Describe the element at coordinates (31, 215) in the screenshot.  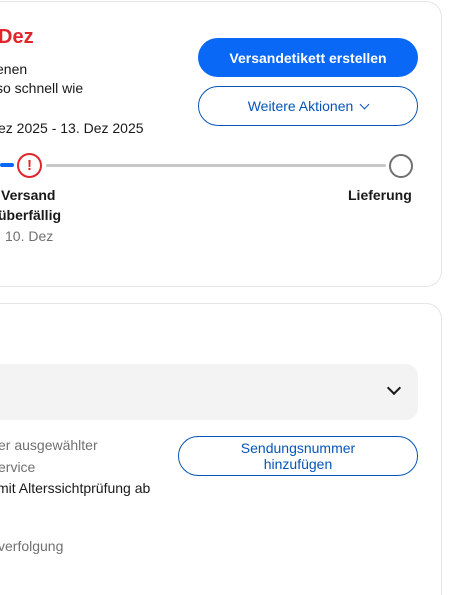
I see `step-overdue-label: überfällig` at that location.